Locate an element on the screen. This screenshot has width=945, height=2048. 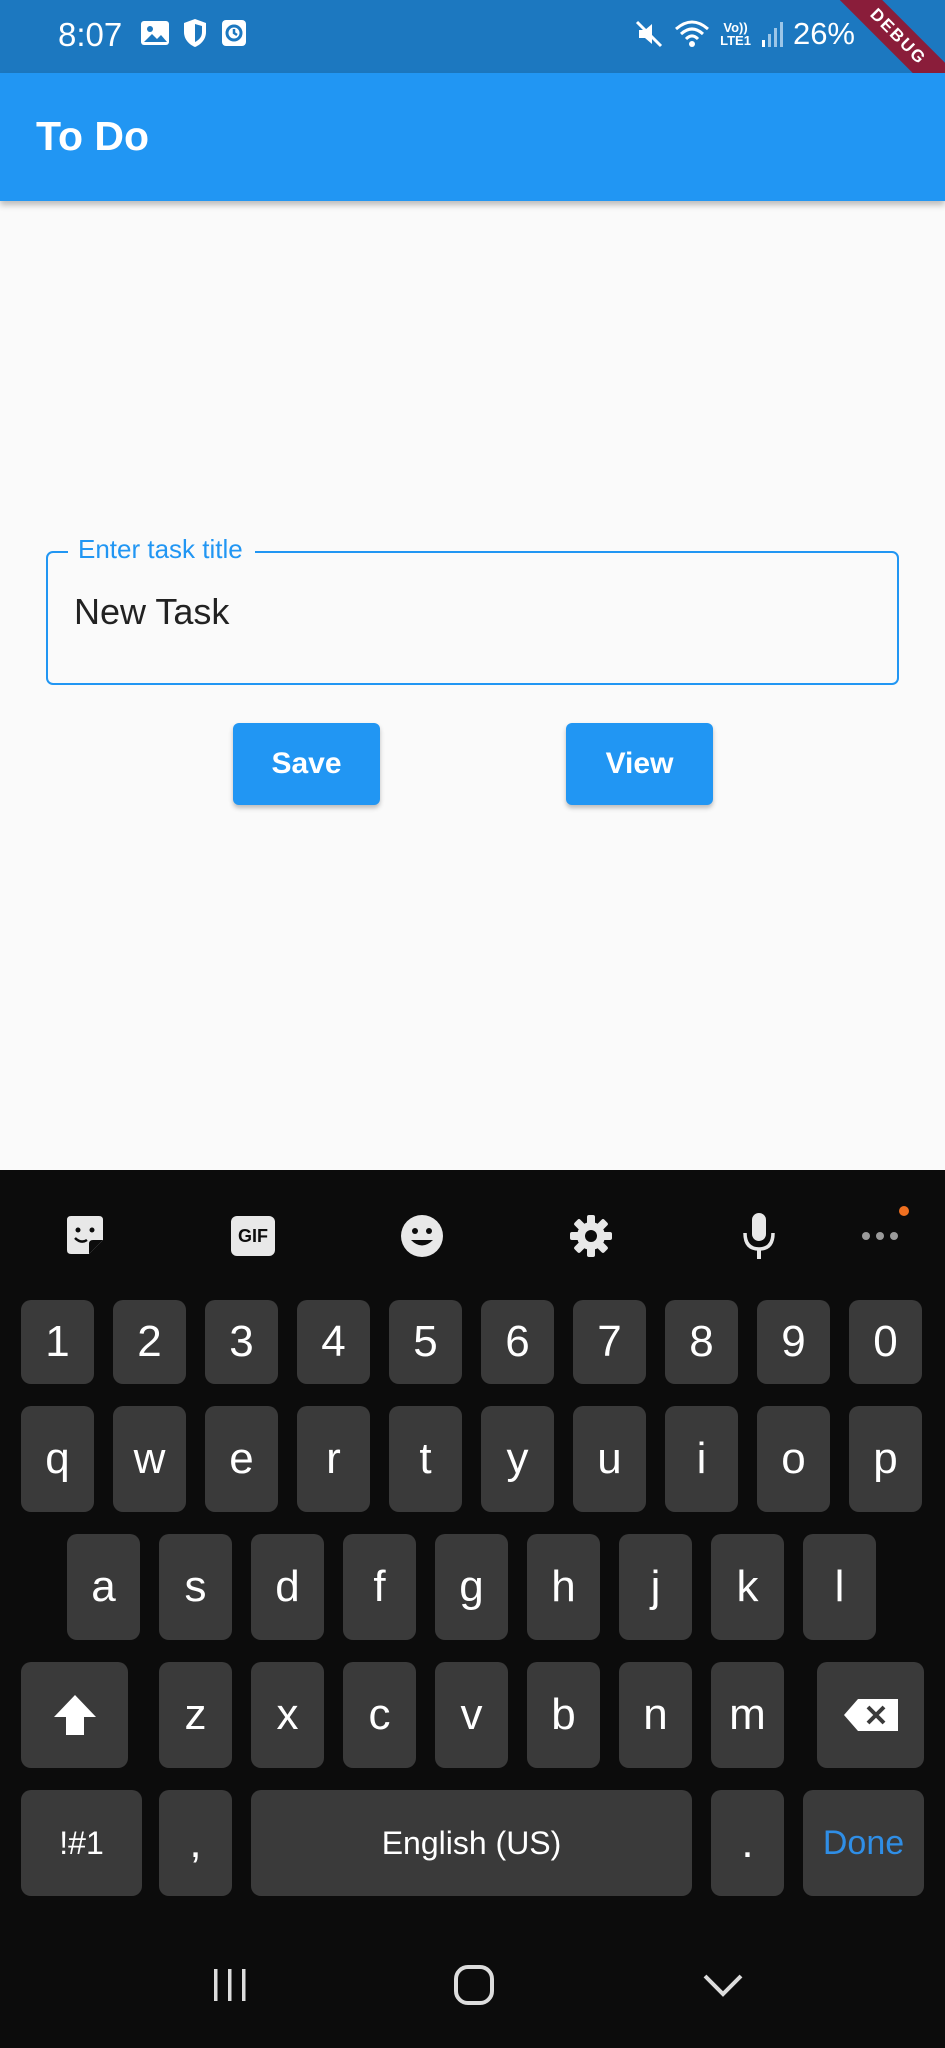
network-type-label: Vo)) LTE1 is located at coordinates (735, 34).